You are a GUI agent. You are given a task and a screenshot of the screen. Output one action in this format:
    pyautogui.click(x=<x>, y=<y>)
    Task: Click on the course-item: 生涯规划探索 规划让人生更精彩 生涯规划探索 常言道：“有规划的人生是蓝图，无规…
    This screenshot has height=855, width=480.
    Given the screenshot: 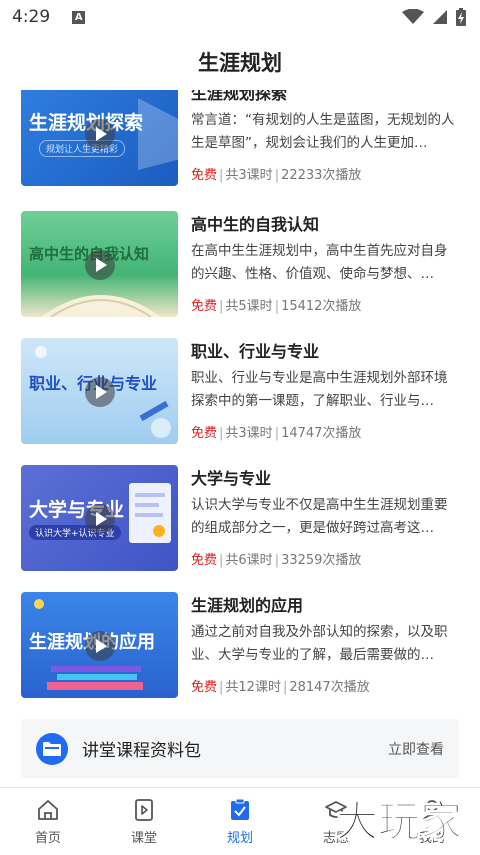 What is the action you would take?
    pyautogui.click(x=241, y=138)
    